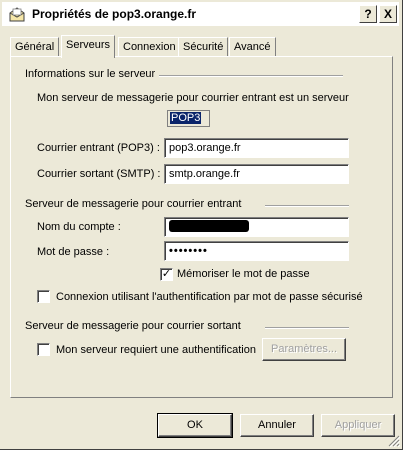 The width and height of the screenshot is (403, 450). I want to click on resize-grip-icon, so click(394, 441).